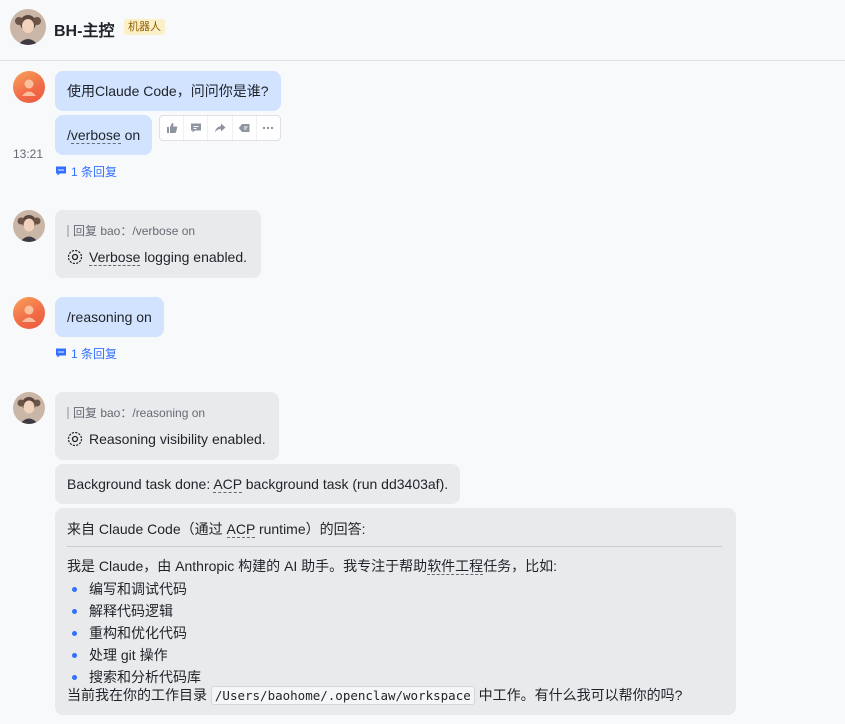 Image resolution: width=845 pixels, height=724 pixels. I want to click on message-actions-toolbar, so click(220, 128).